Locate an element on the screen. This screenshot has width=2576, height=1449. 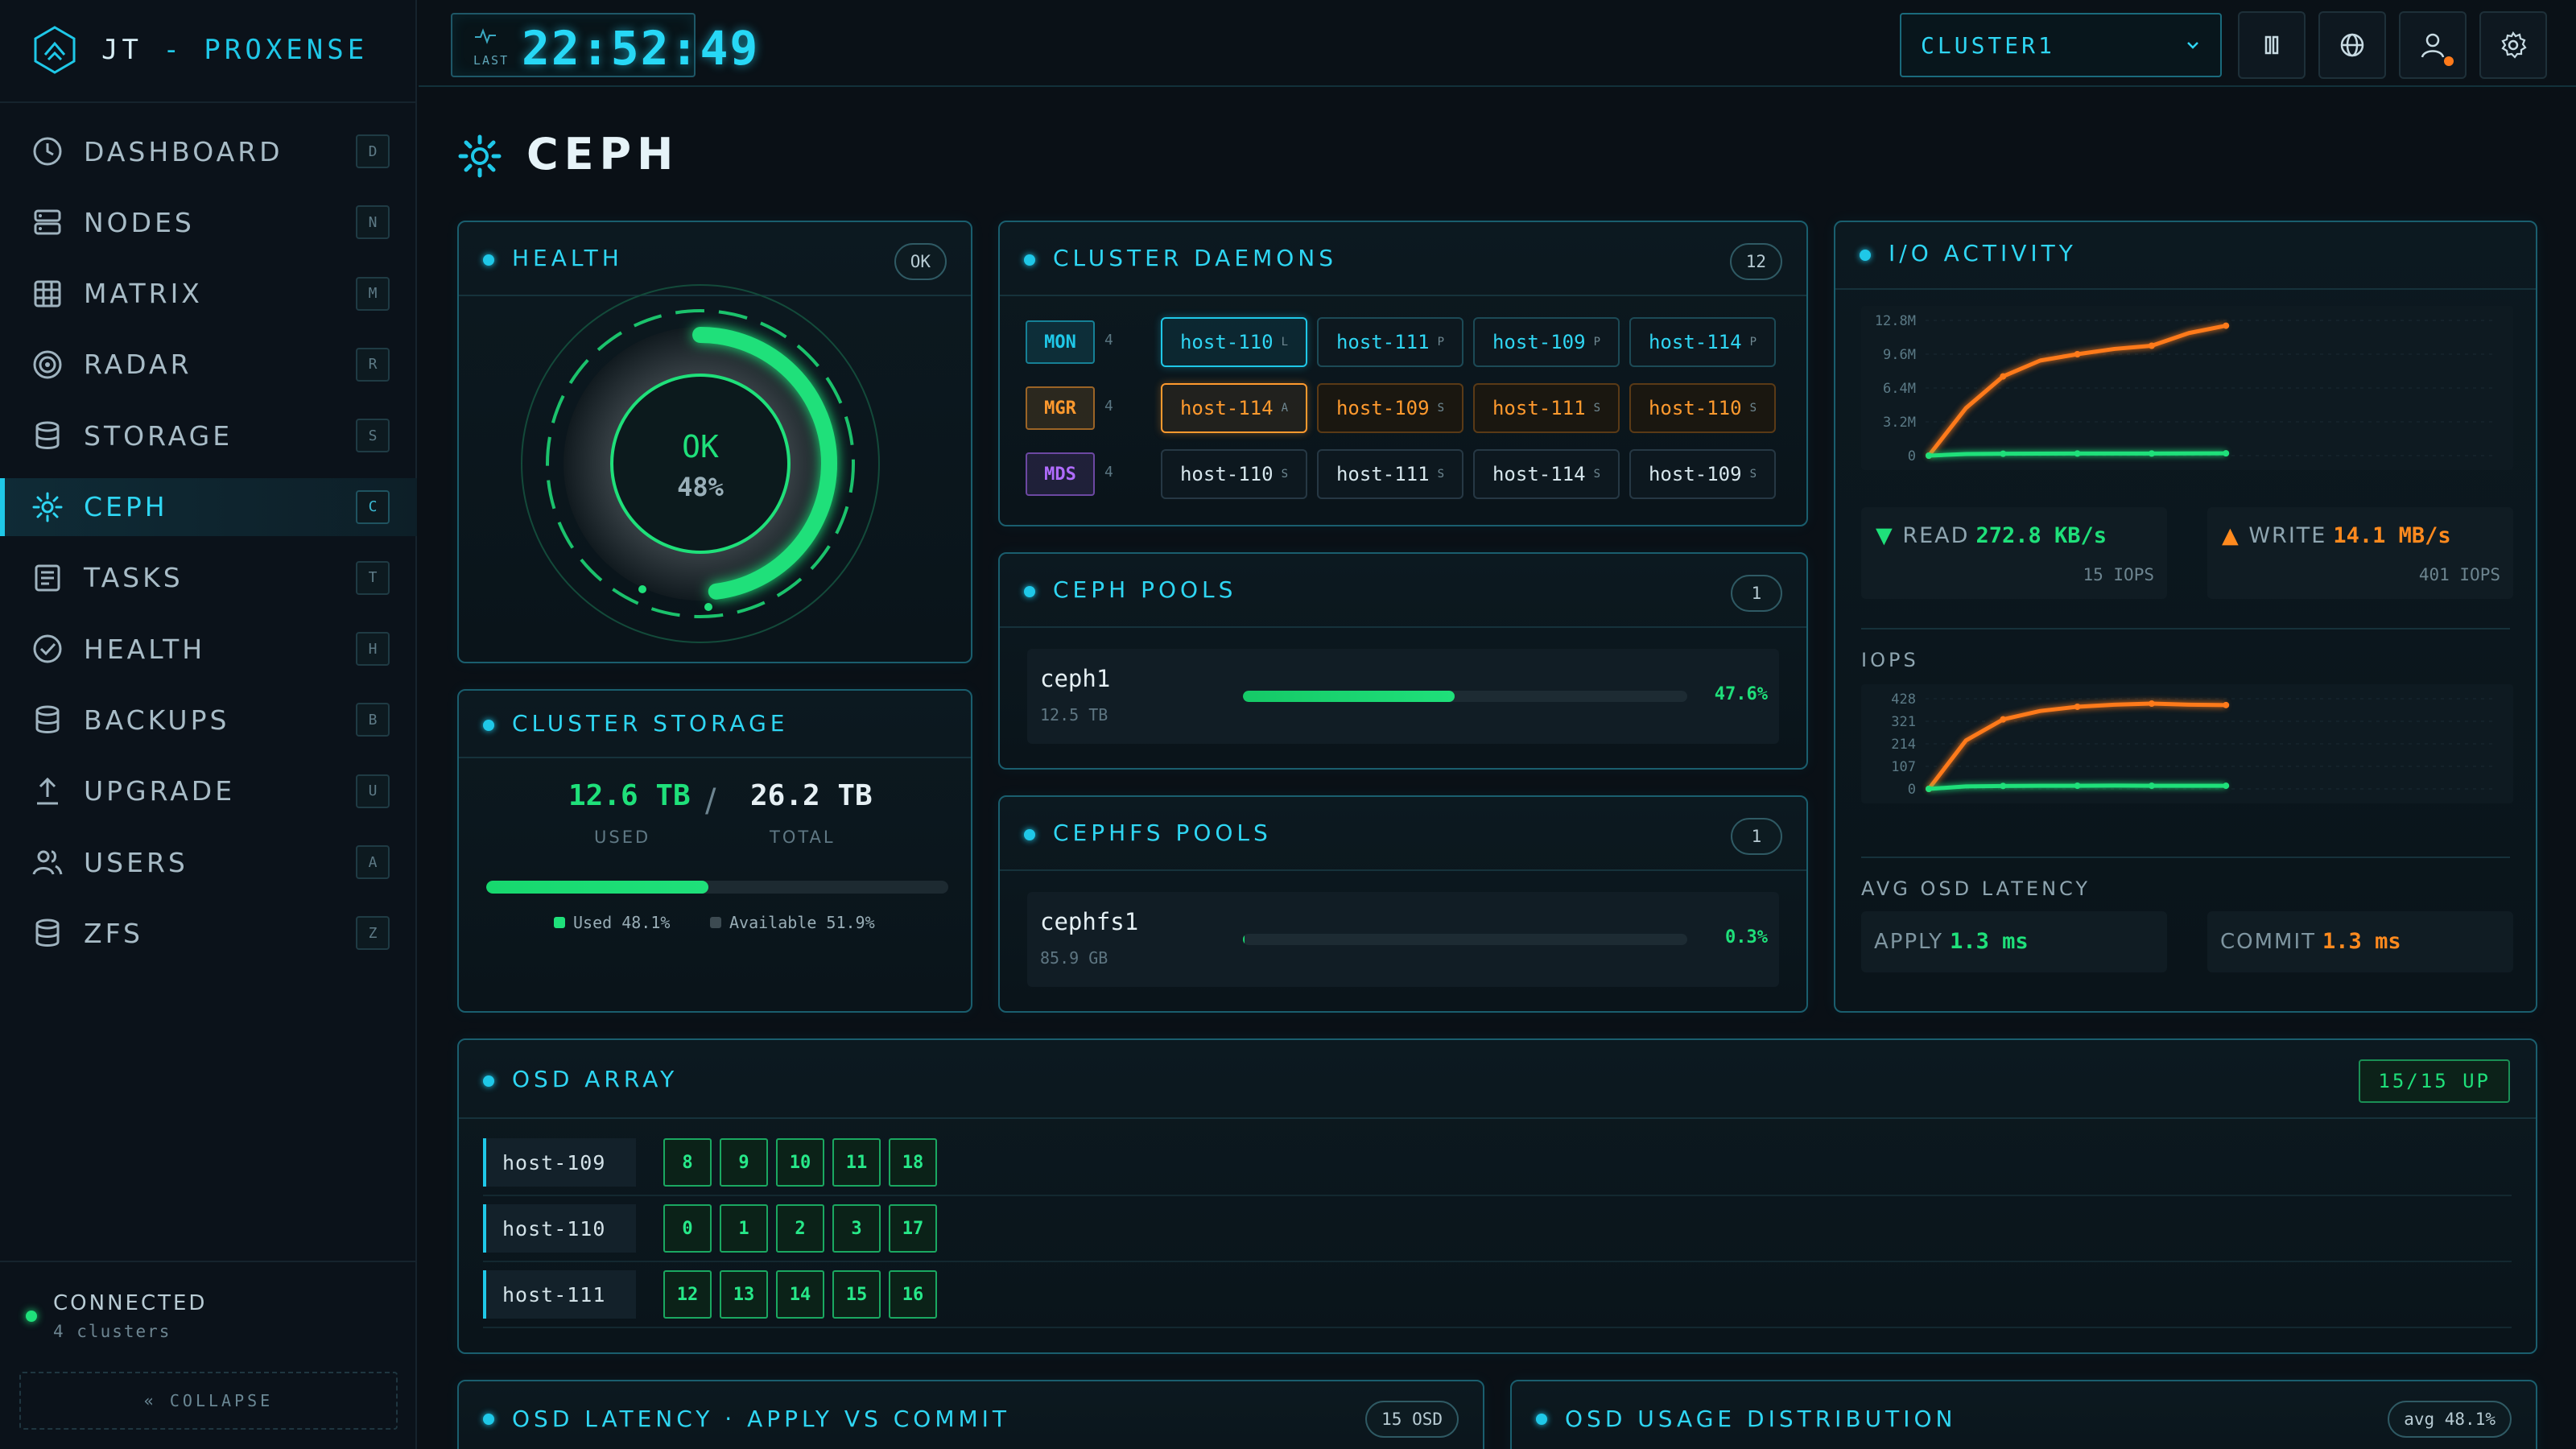
globe-icon is located at coordinates (2352, 45).